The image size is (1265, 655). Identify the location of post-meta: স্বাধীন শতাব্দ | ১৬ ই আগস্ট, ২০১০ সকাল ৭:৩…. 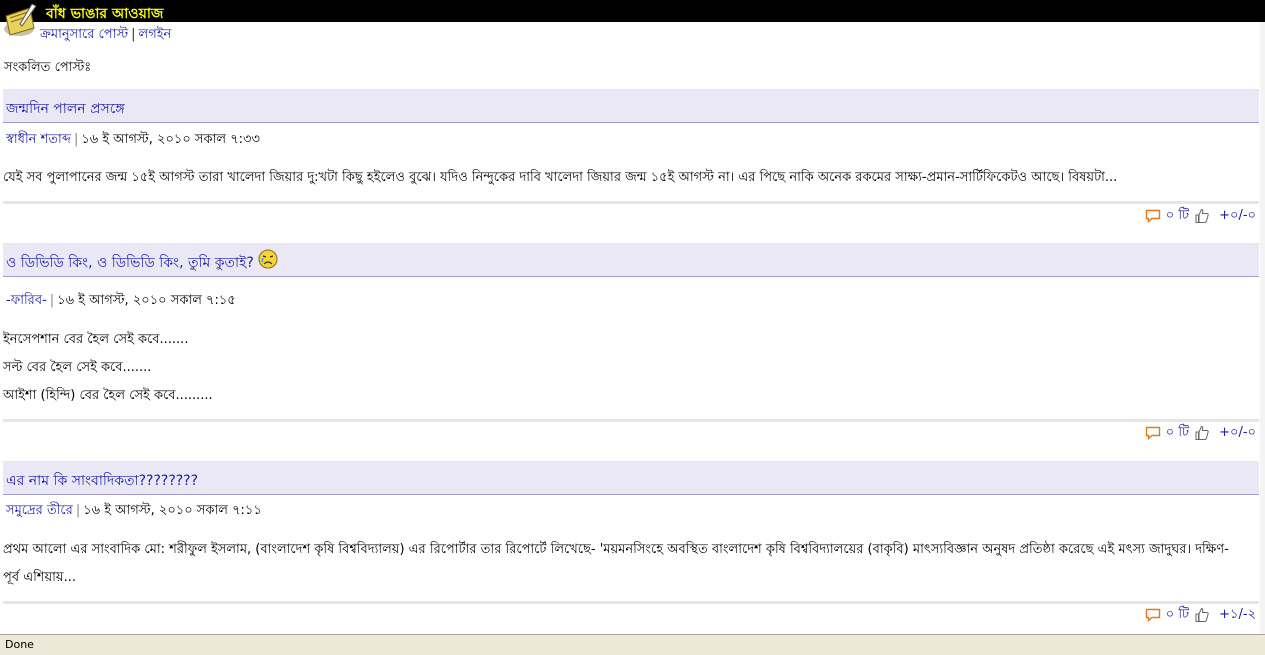
(133, 139).